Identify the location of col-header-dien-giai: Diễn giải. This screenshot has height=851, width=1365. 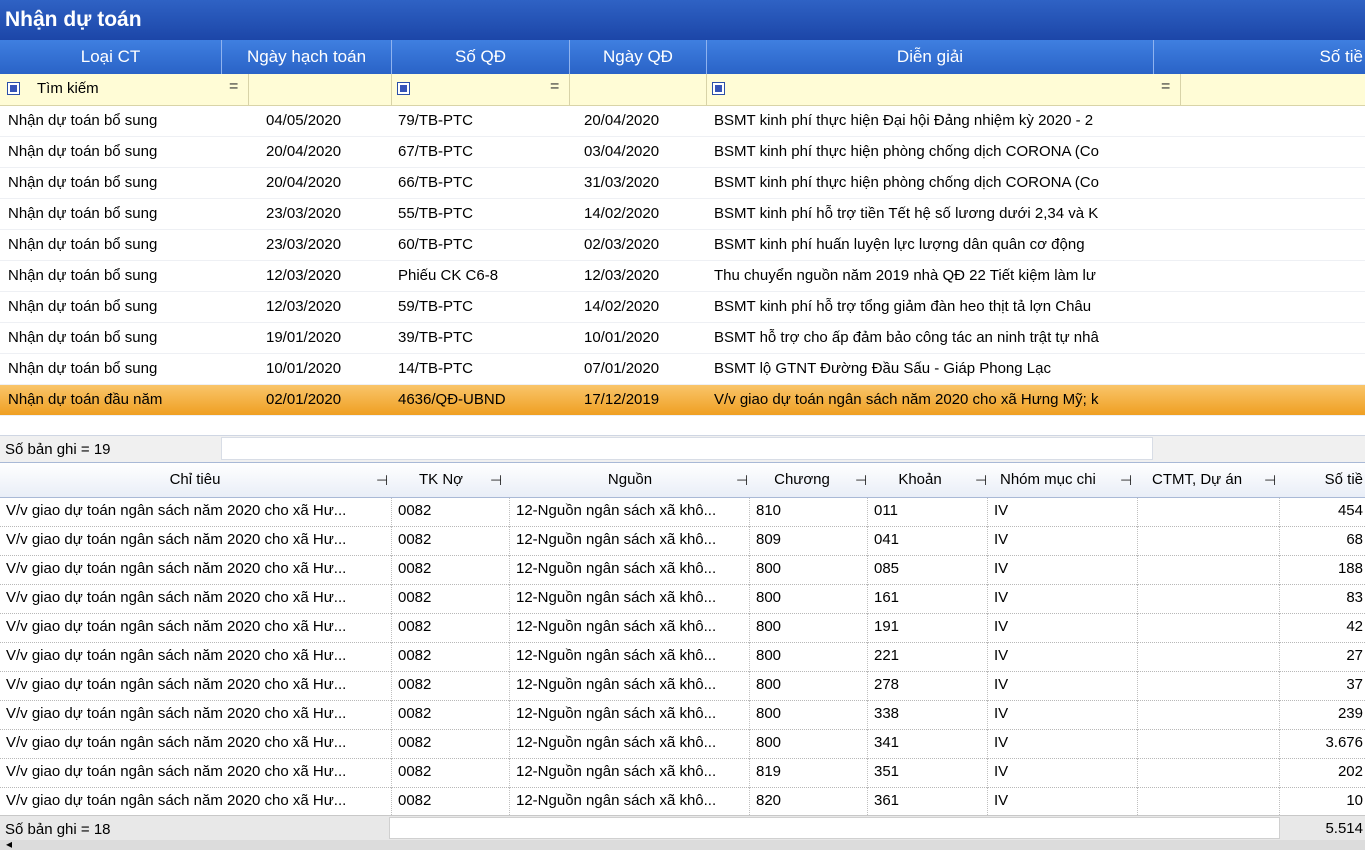
(930, 57).